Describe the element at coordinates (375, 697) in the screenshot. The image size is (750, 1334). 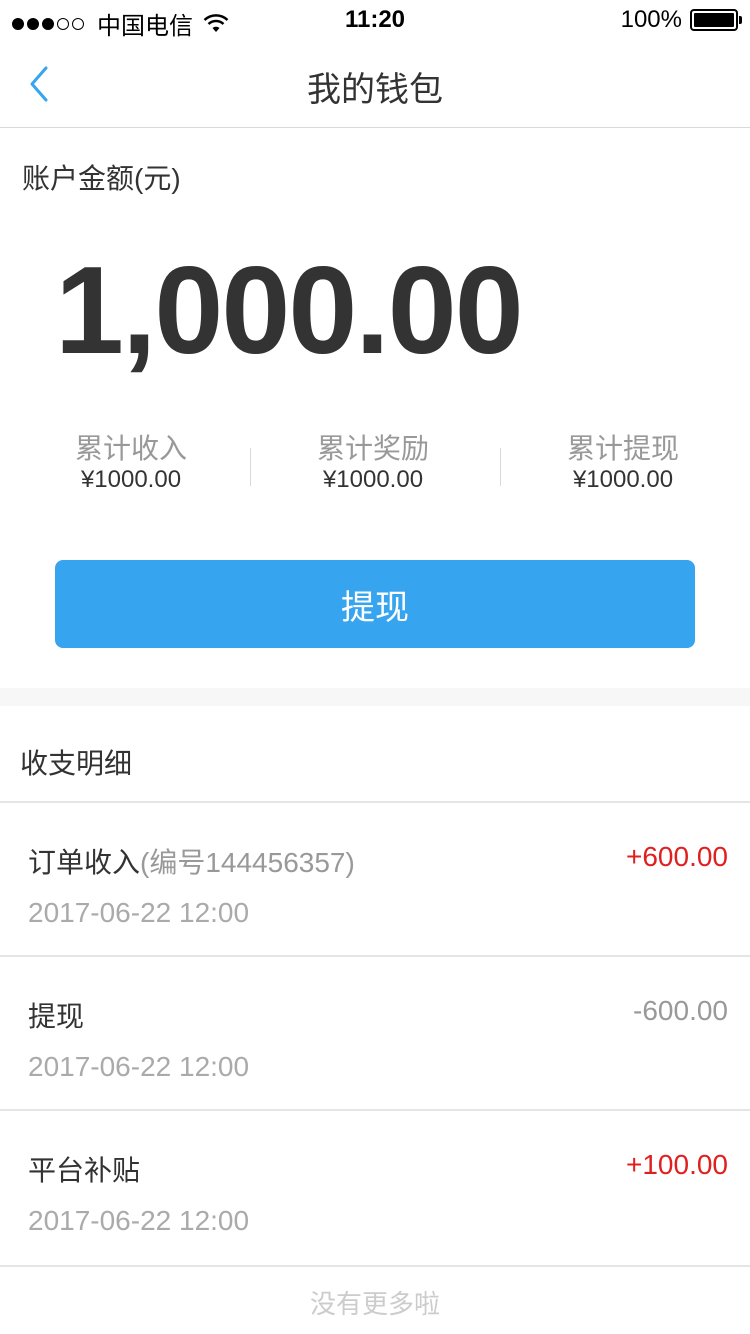
I see `section-separator` at that location.